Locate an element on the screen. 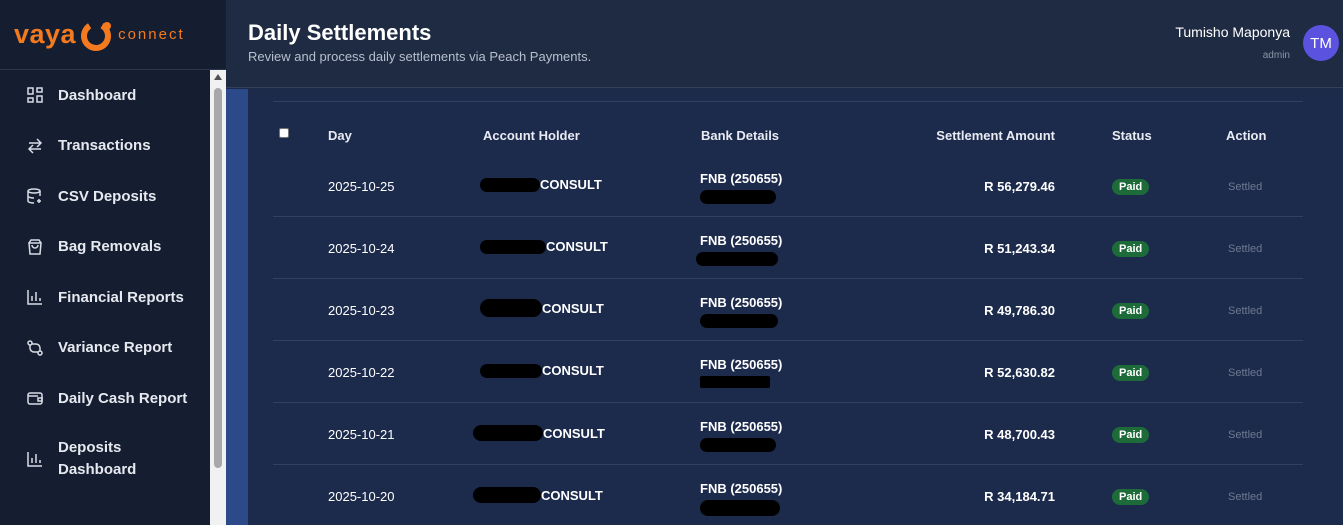 The image size is (1343, 525). page-title: Daily Settlements is located at coordinates (340, 32).